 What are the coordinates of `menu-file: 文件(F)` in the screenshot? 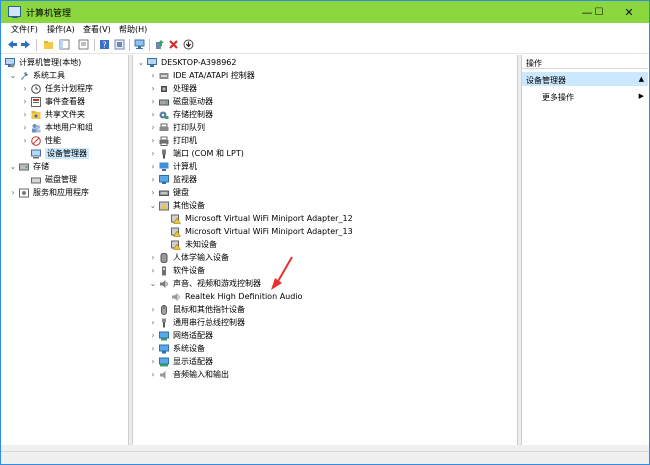 It's located at (24, 29).